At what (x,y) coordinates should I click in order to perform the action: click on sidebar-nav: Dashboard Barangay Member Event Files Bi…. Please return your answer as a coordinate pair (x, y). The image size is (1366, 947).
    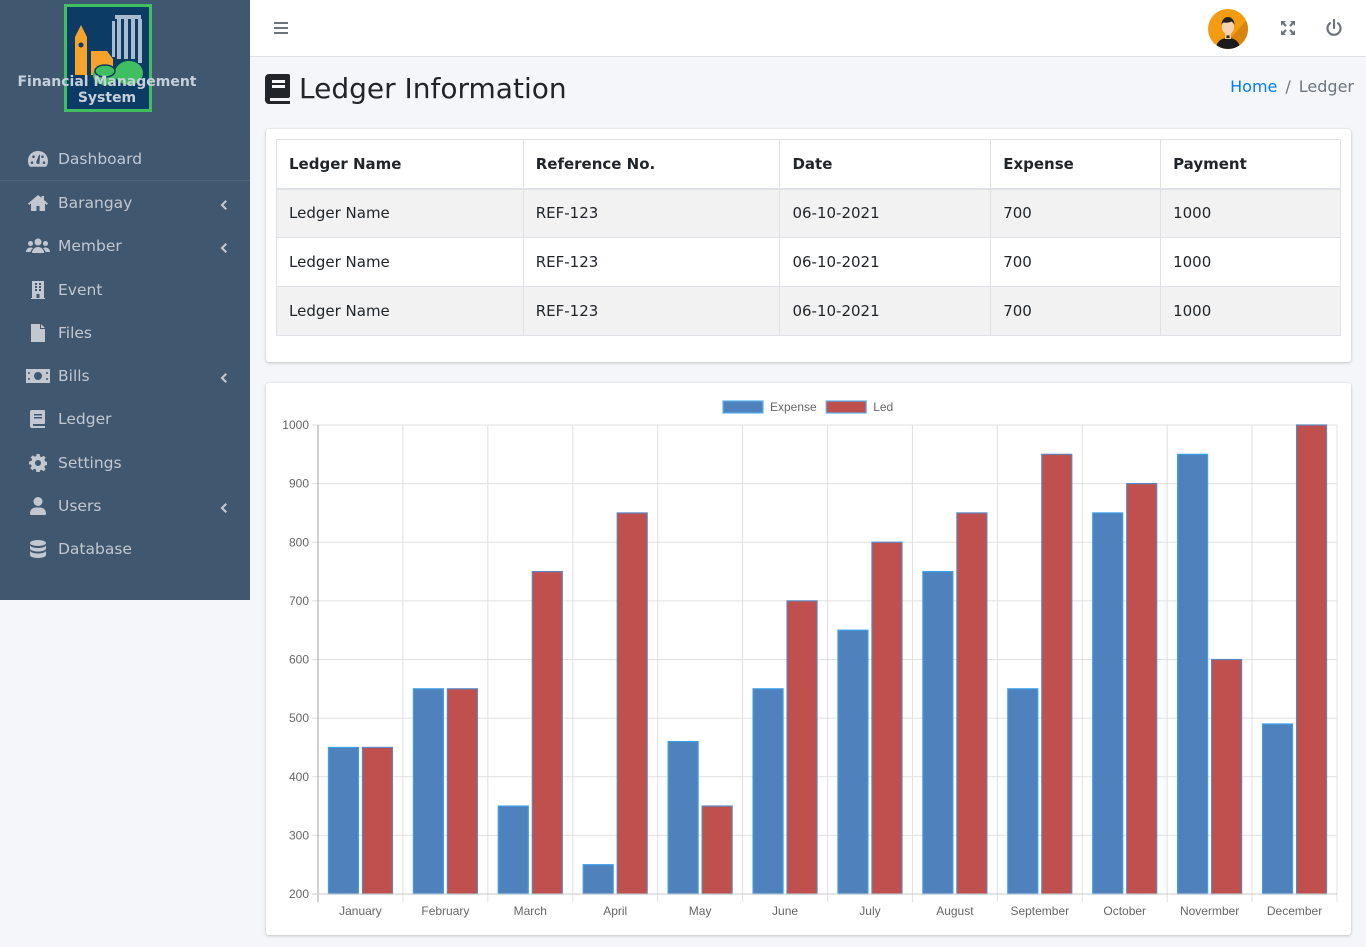
    Looking at the image, I should click on (125, 354).